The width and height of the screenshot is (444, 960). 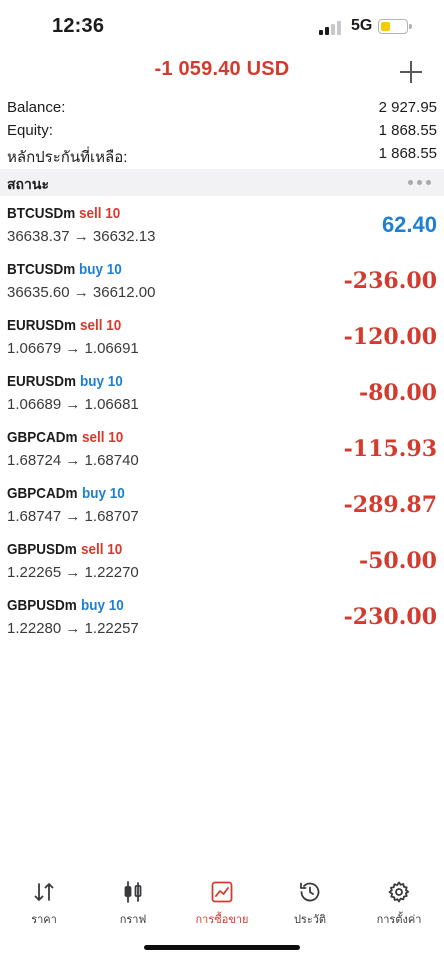 What do you see at coordinates (44, 920) in the screenshot?
I see `nav-label: ราคา` at bounding box center [44, 920].